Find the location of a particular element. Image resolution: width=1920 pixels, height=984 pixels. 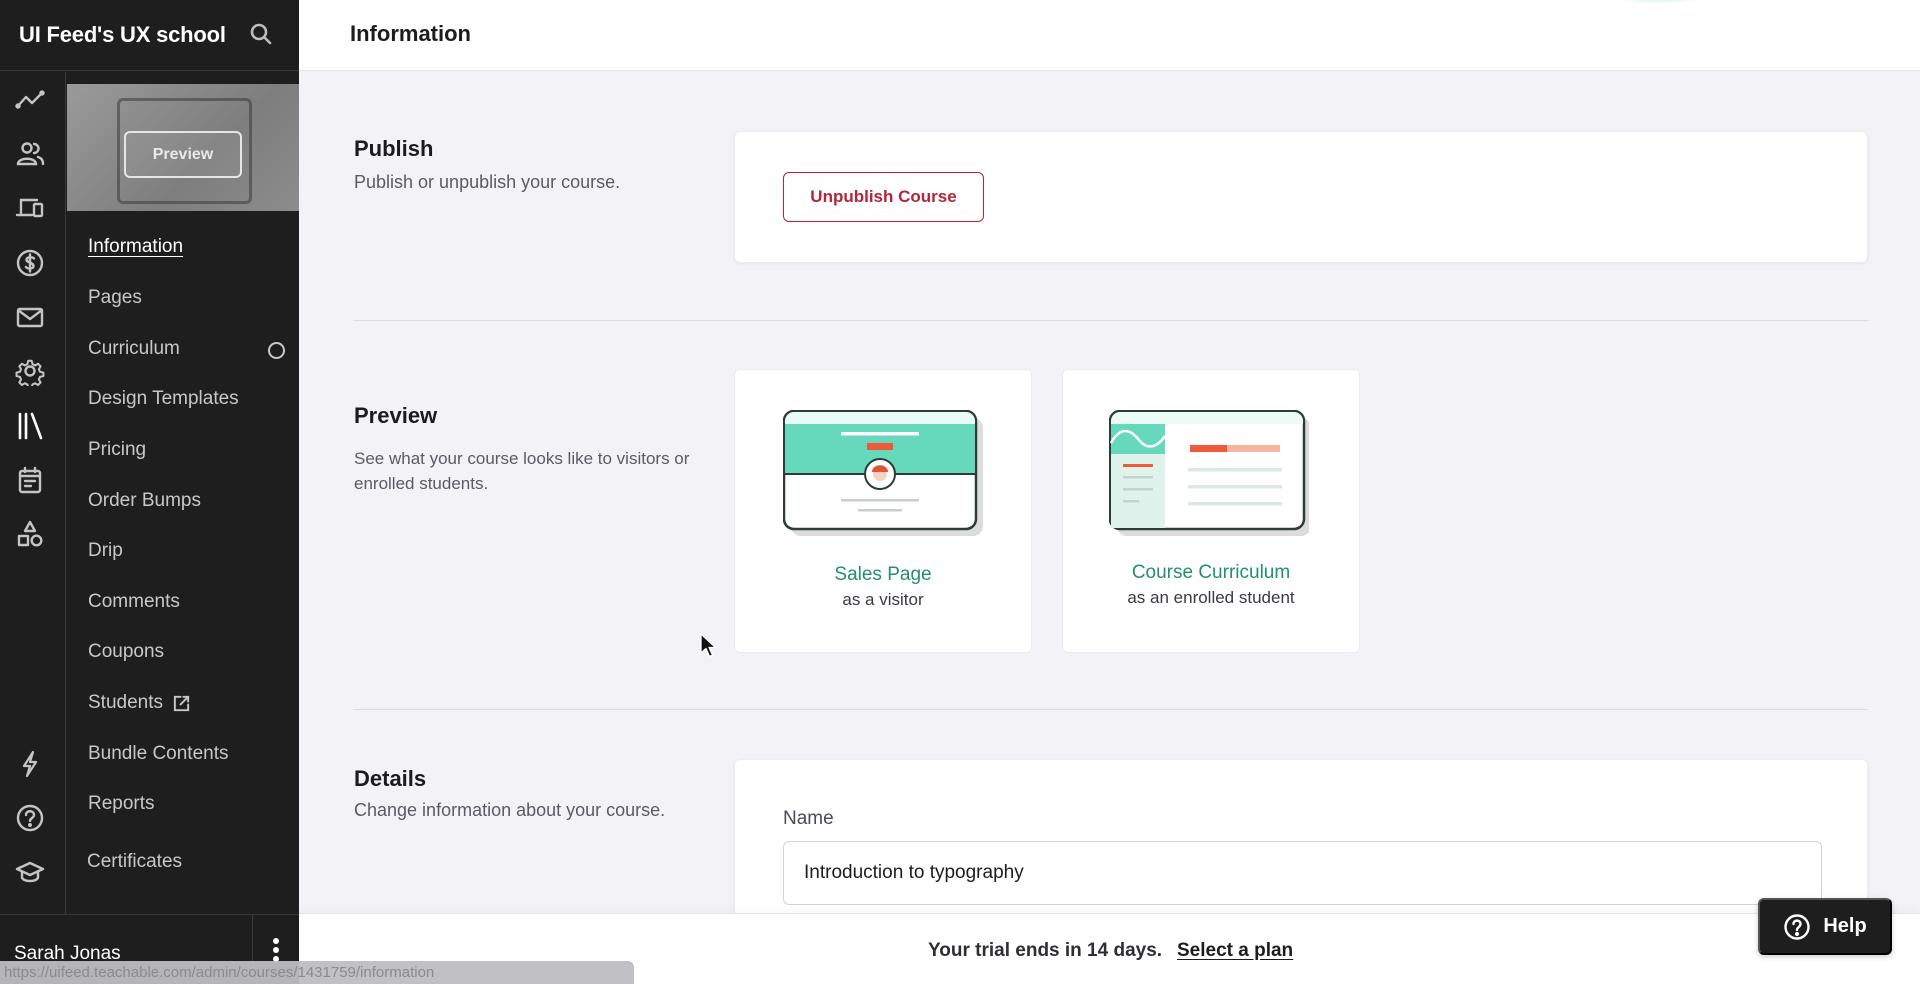

help-button: Help is located at coordinates (1825, 926).